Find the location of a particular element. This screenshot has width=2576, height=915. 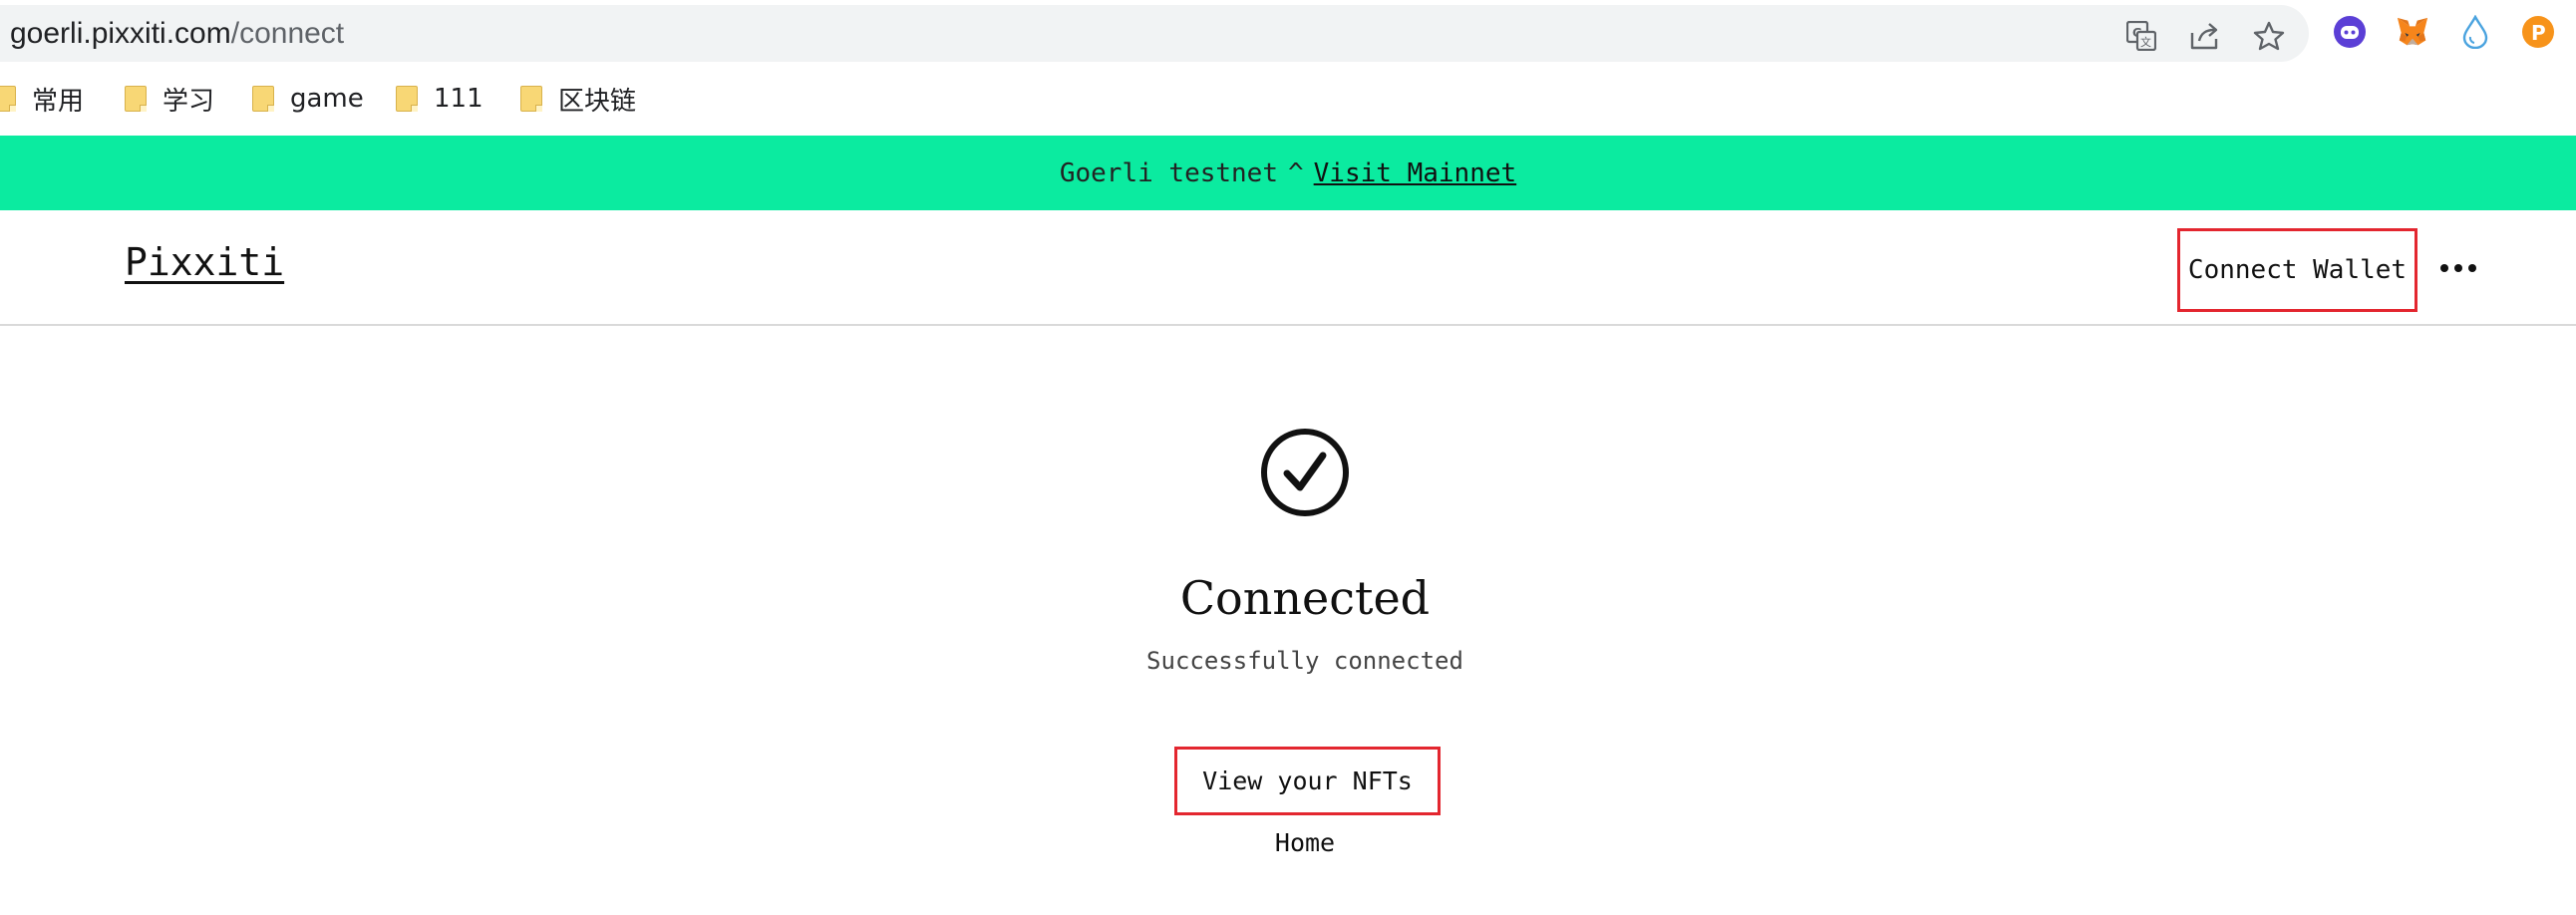

water-drop-extension-icon is located at coordinates (2475, 32).